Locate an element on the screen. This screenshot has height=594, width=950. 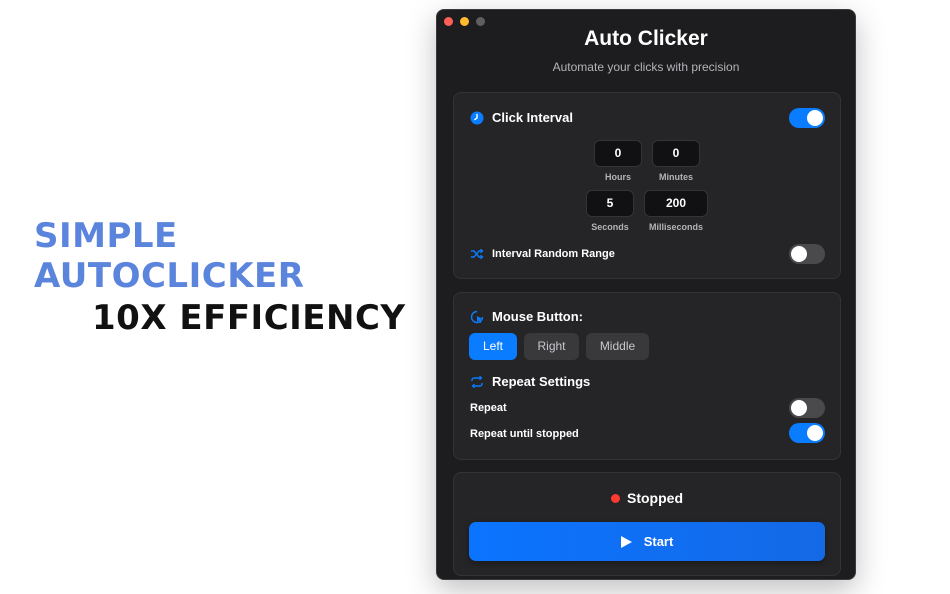
seconds-field: 5 Seconds is located at coordinates (610, 211).